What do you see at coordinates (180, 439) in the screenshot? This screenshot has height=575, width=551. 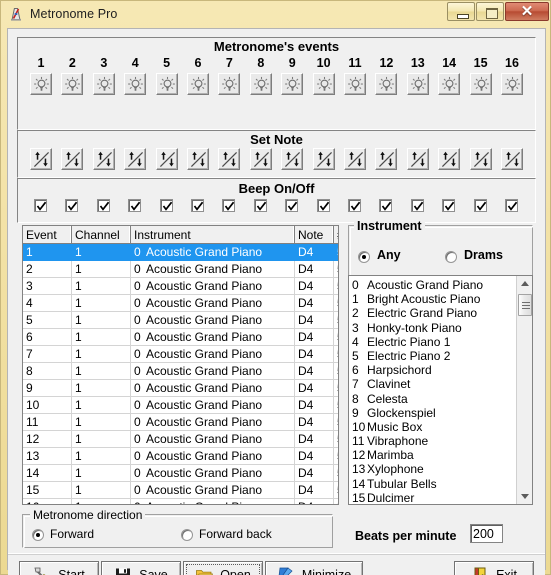 I see `table-row: 1210Acoustic Grand PianoD450` at bounding box center [180, 439].